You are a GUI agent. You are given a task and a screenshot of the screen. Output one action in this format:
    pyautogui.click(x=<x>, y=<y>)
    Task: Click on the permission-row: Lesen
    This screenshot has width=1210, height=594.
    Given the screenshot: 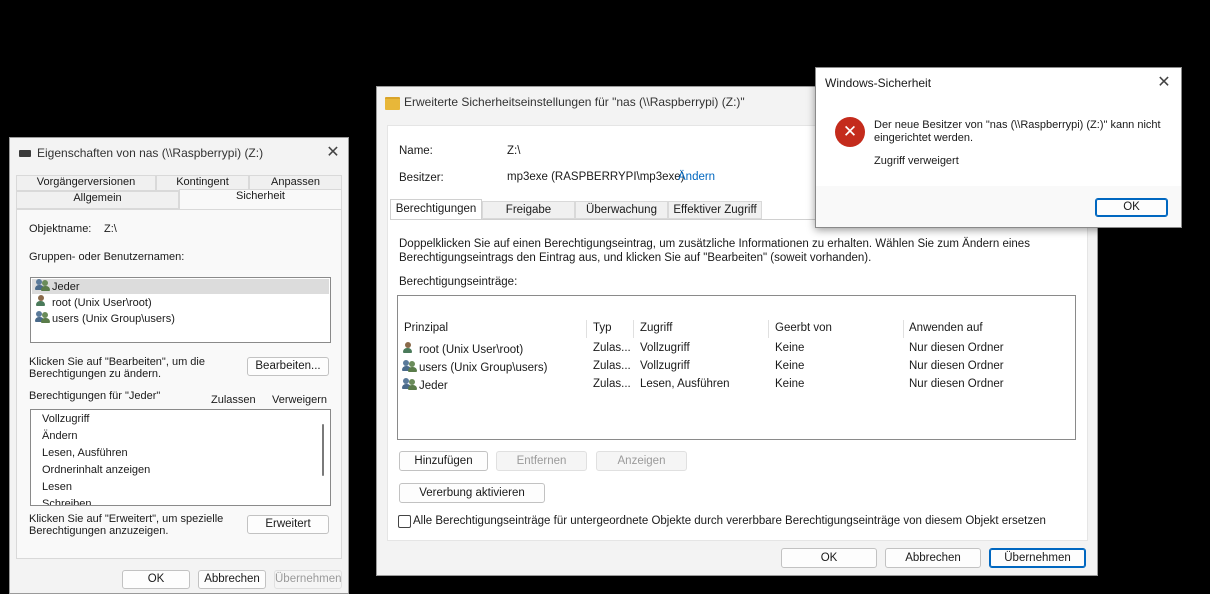 What is the action you would take?
    pyautogui.click(x=57, y=487)
    